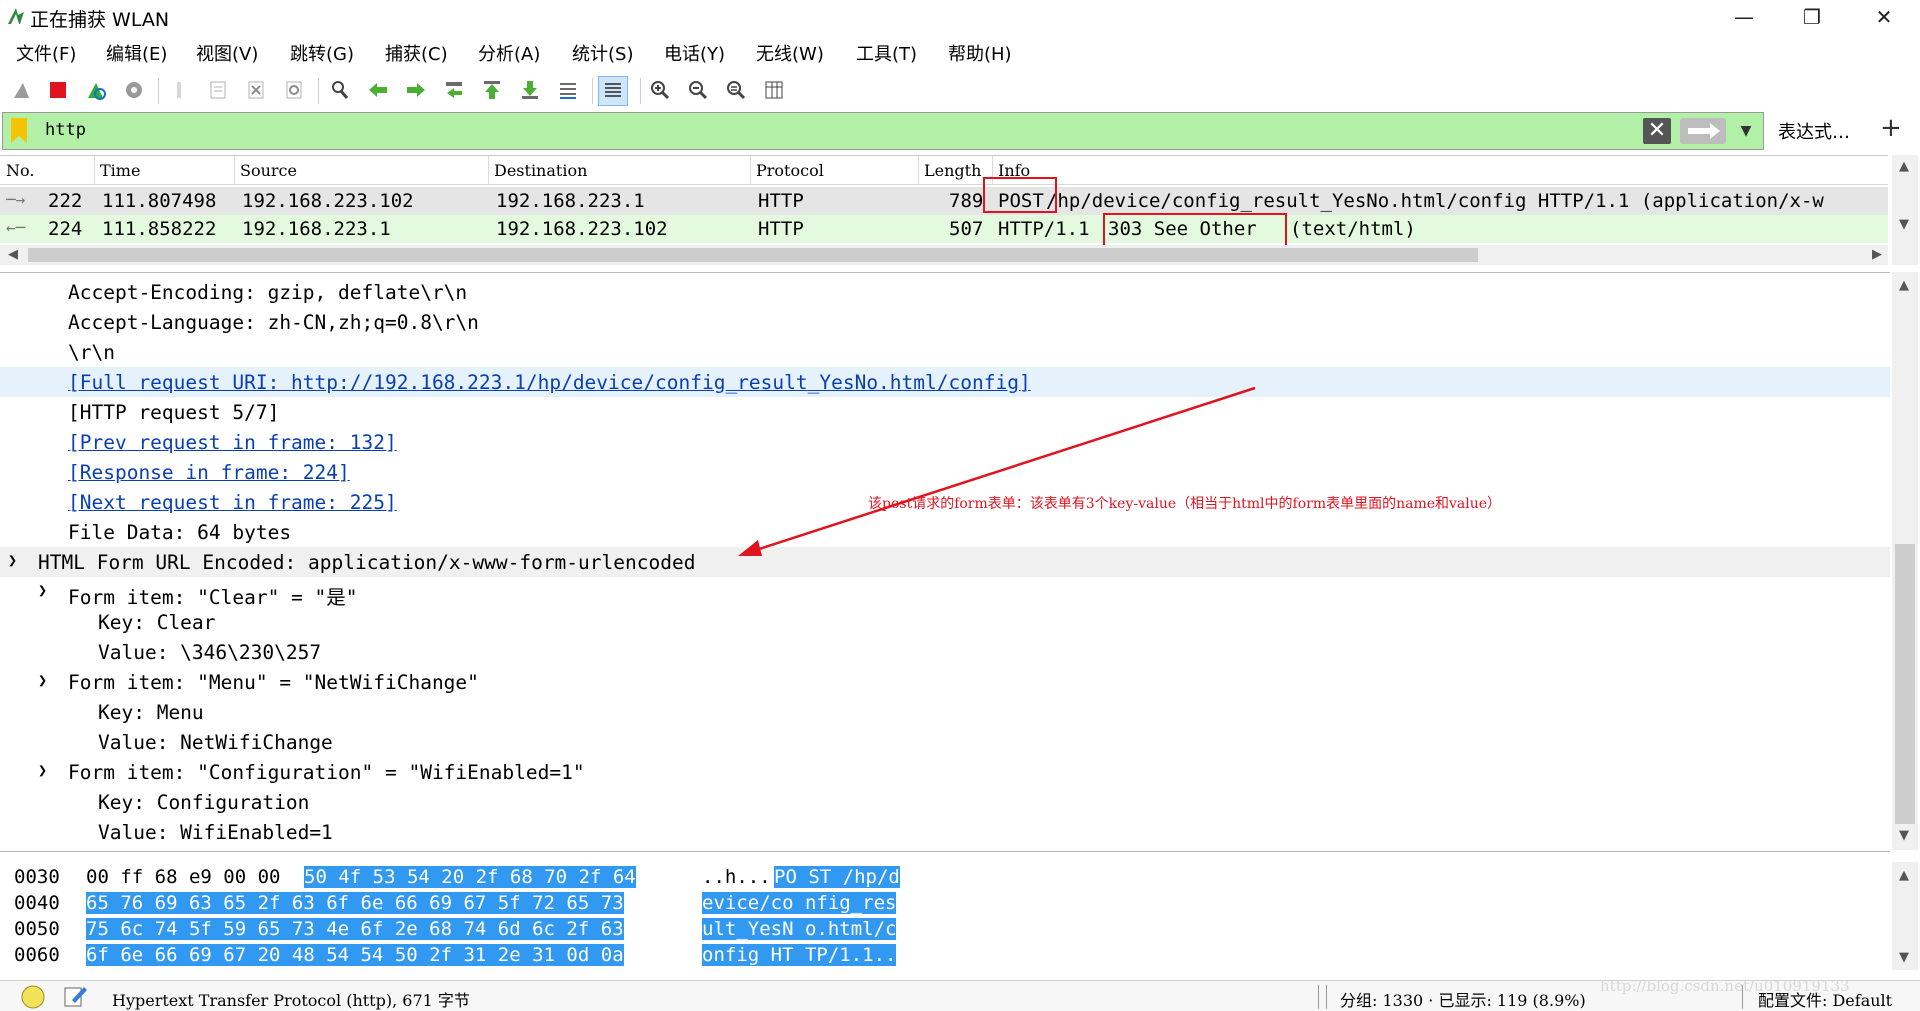 This screenshot has height=1011, width=1920. I want to click on menu-statistics: 统计(S), so click(602, 53).